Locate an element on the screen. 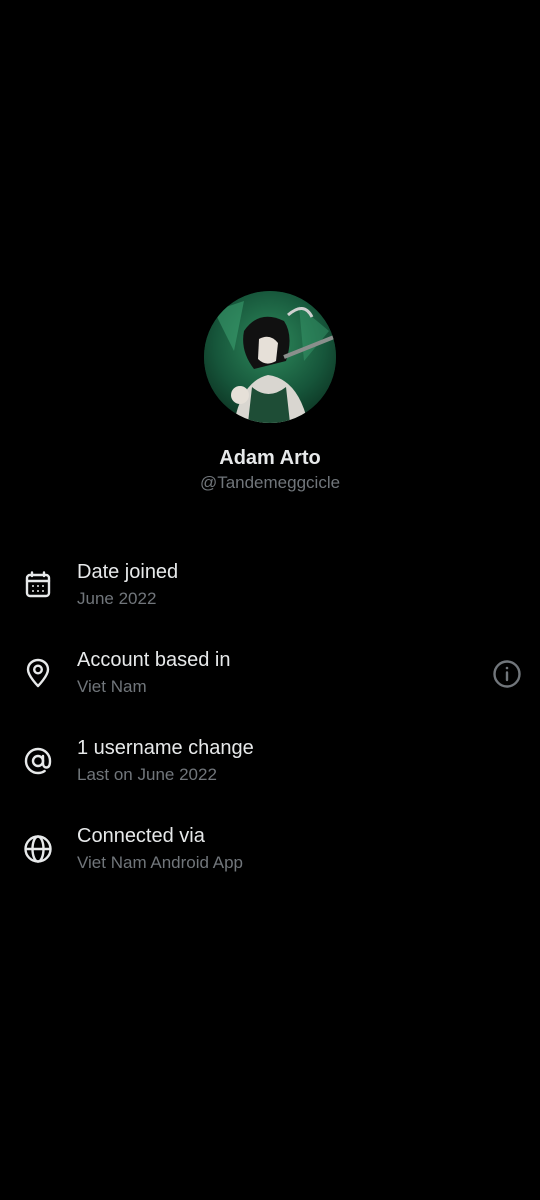  date-joined-item: Date joined June 2022 is located at coordinates (270, 597).